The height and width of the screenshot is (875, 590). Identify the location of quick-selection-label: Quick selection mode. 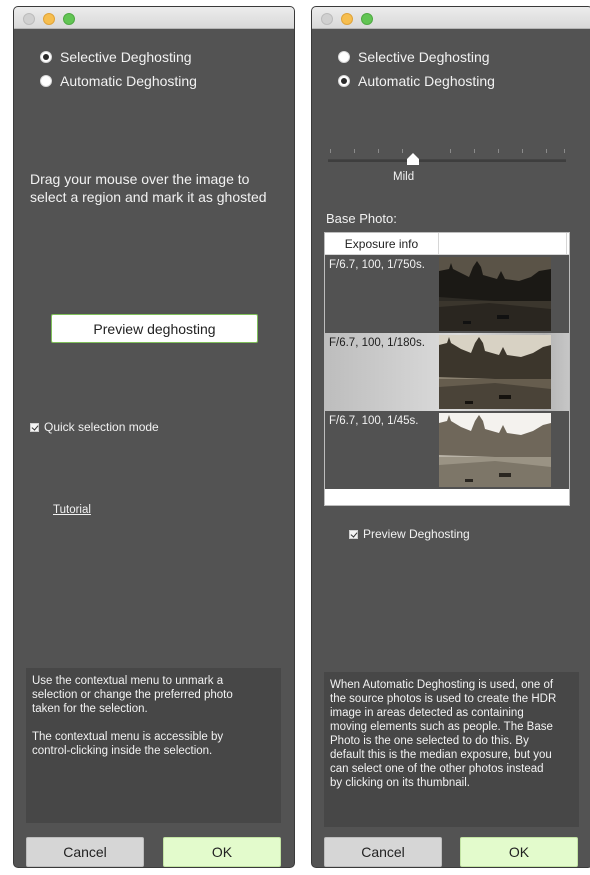
(101, 427).